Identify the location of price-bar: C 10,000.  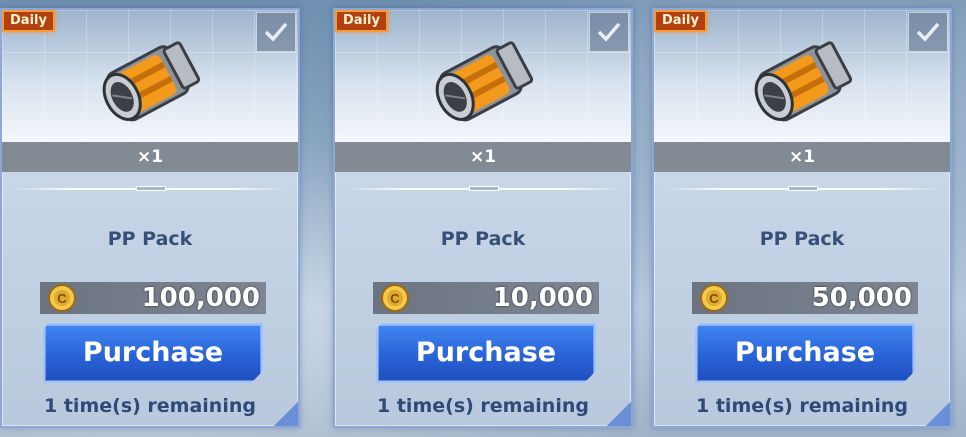
(486, 298).